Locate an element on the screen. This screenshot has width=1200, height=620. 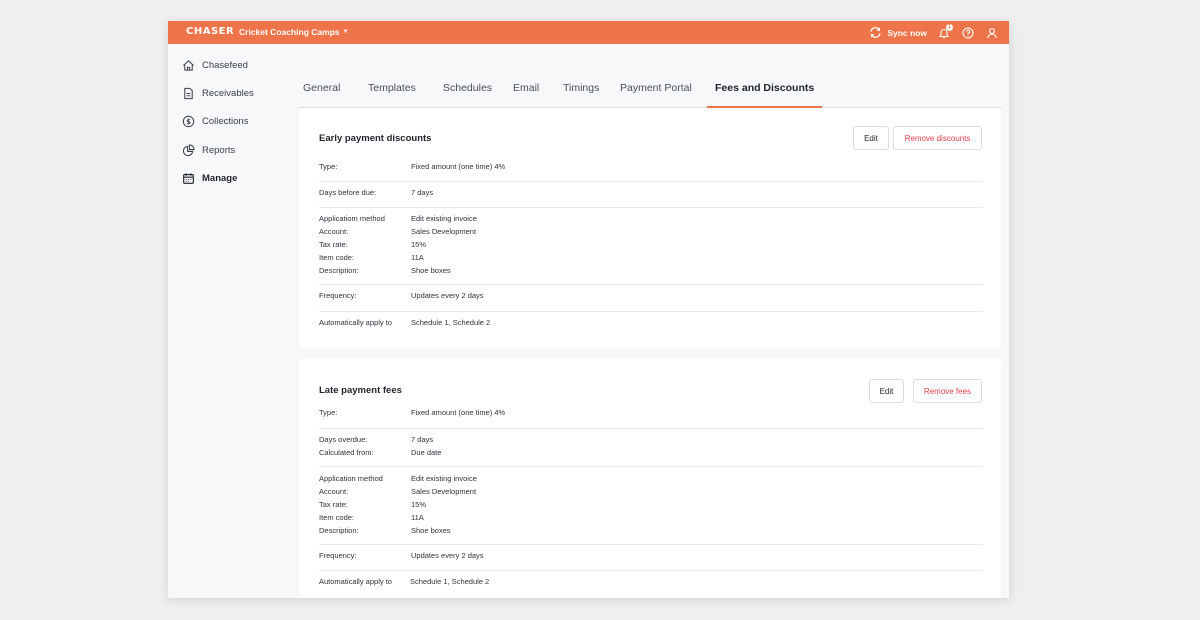
calculated-from-value: Due date is located at coordinates (426, 452).